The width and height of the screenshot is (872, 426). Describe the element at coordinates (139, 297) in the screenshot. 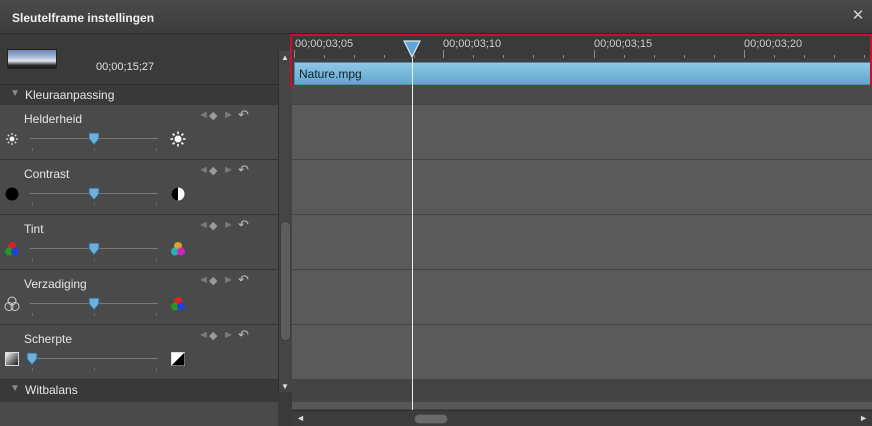

I see `property-verzadiging: Verzadiging ◄ ◆ ► ↶` at that location.